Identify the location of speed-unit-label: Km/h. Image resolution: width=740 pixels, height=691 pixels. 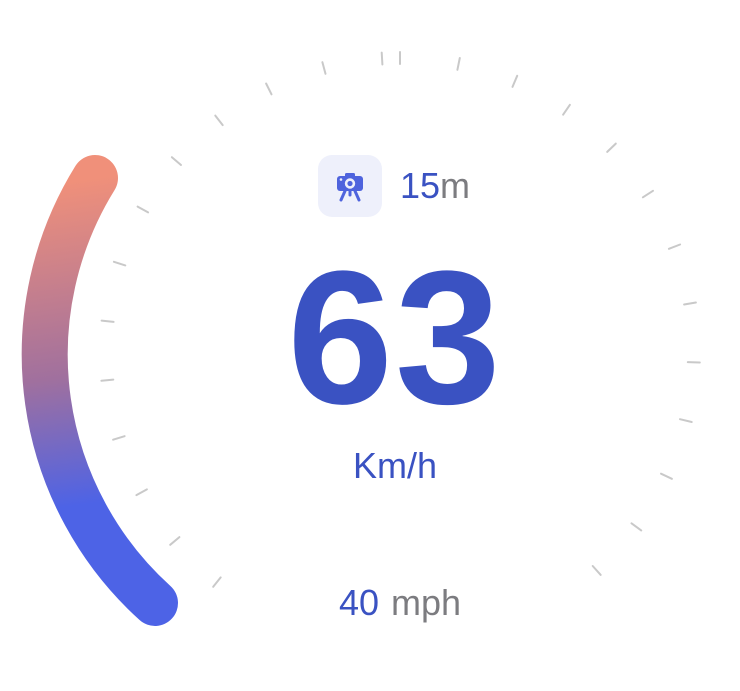
(395, 465).